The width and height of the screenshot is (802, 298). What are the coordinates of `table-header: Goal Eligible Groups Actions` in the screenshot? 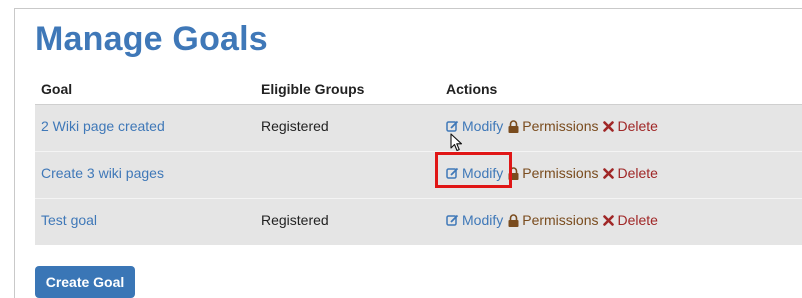 It's located at (418, 90).